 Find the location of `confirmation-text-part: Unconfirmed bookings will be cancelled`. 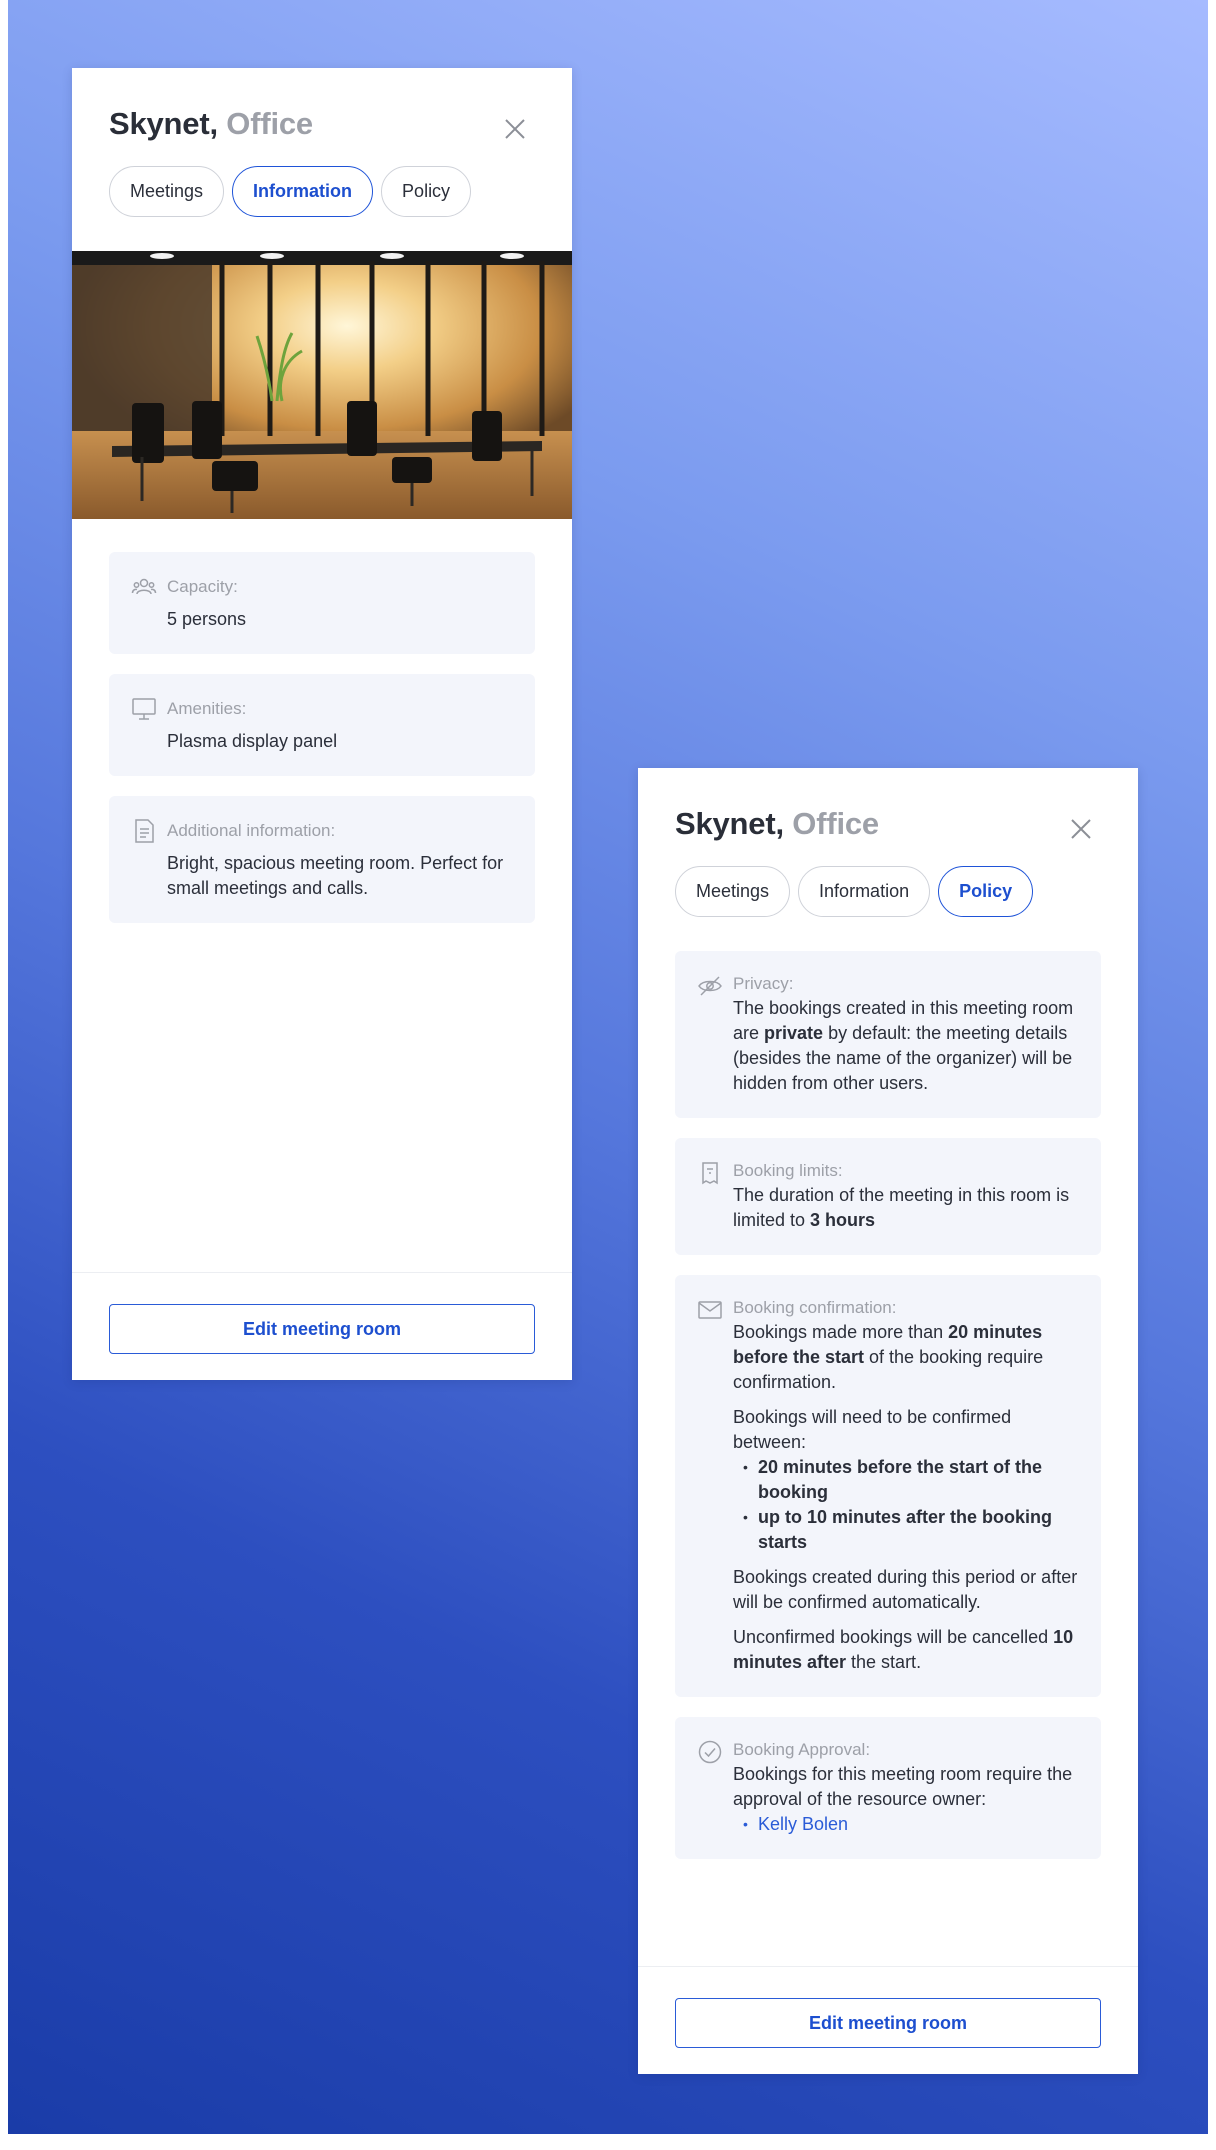

confirmation-text-part: Unconfirmed bookings will be cancelled is located at coordinates (893, 1637).